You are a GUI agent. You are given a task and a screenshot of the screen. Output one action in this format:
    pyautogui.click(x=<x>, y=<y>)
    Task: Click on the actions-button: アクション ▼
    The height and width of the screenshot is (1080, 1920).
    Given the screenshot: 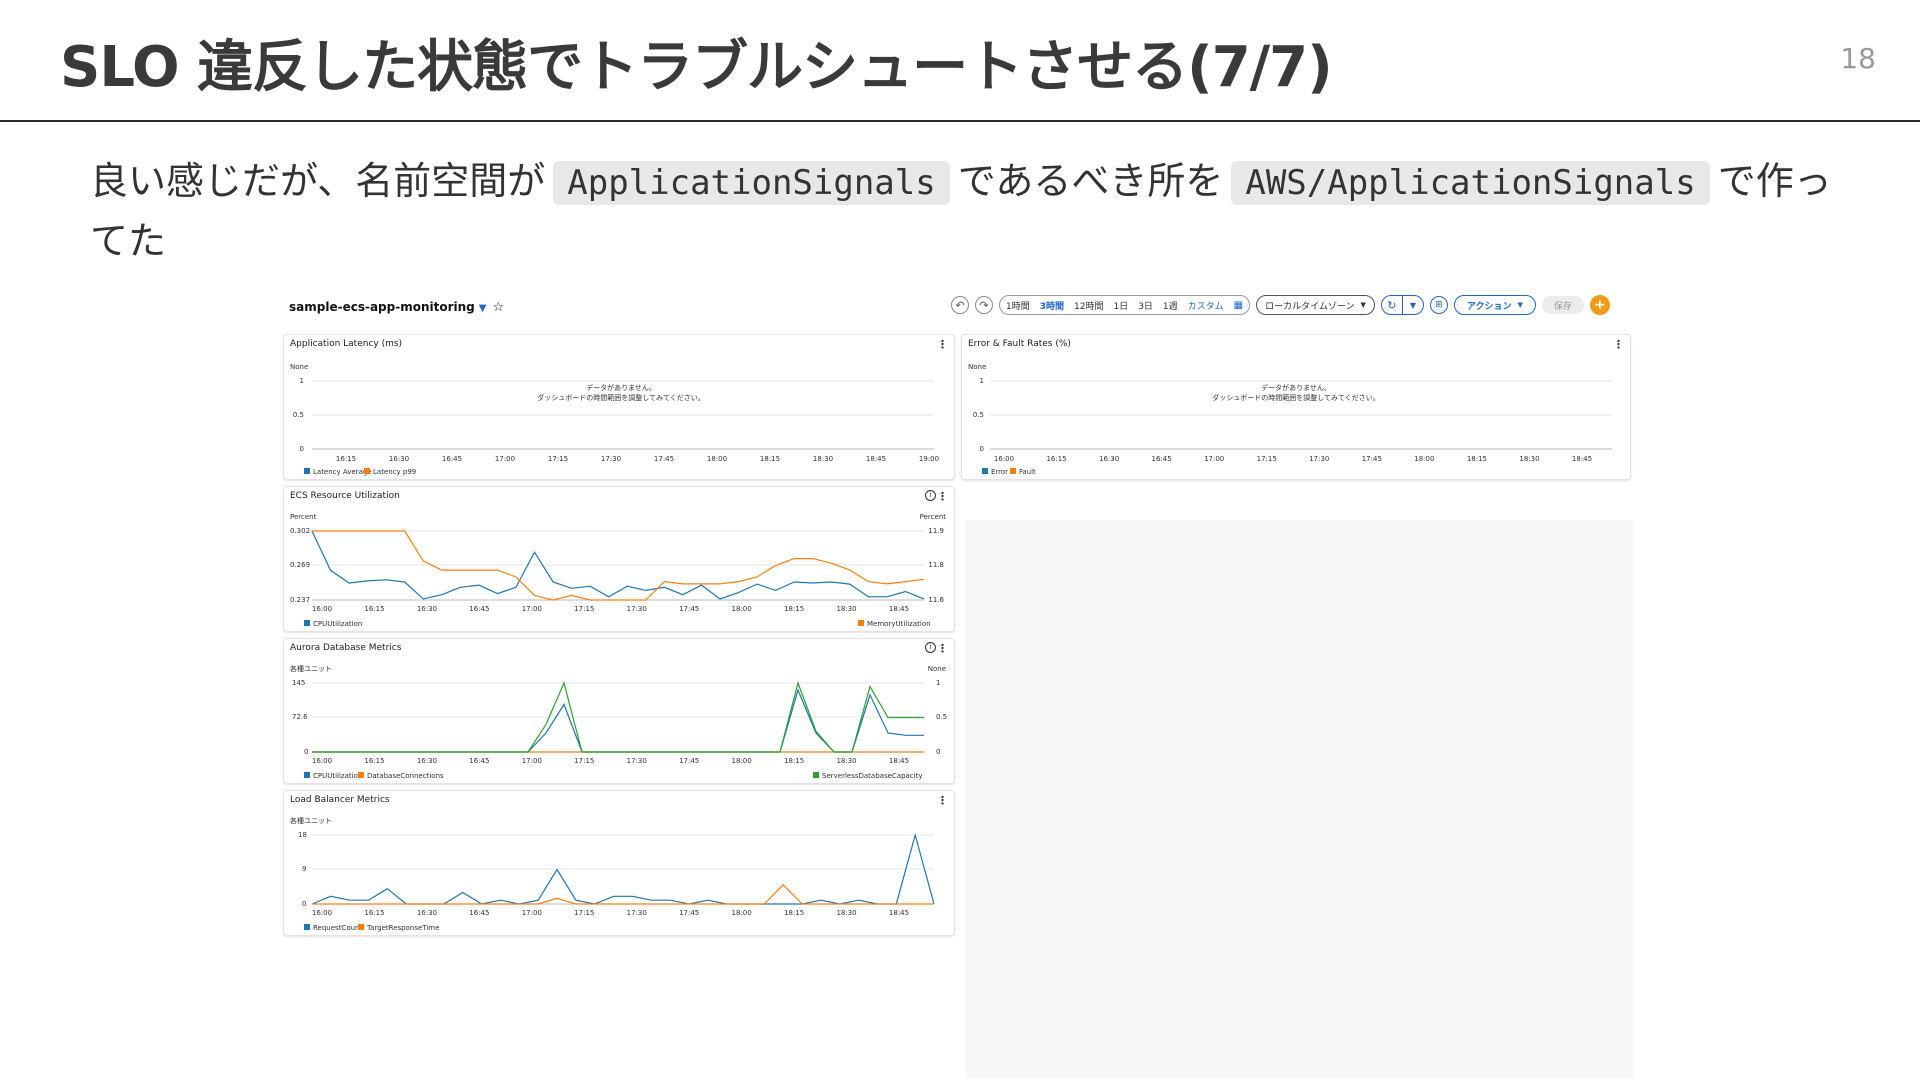 What is the action you would take?
    pyautogui.click(x=1494, y=305)
    